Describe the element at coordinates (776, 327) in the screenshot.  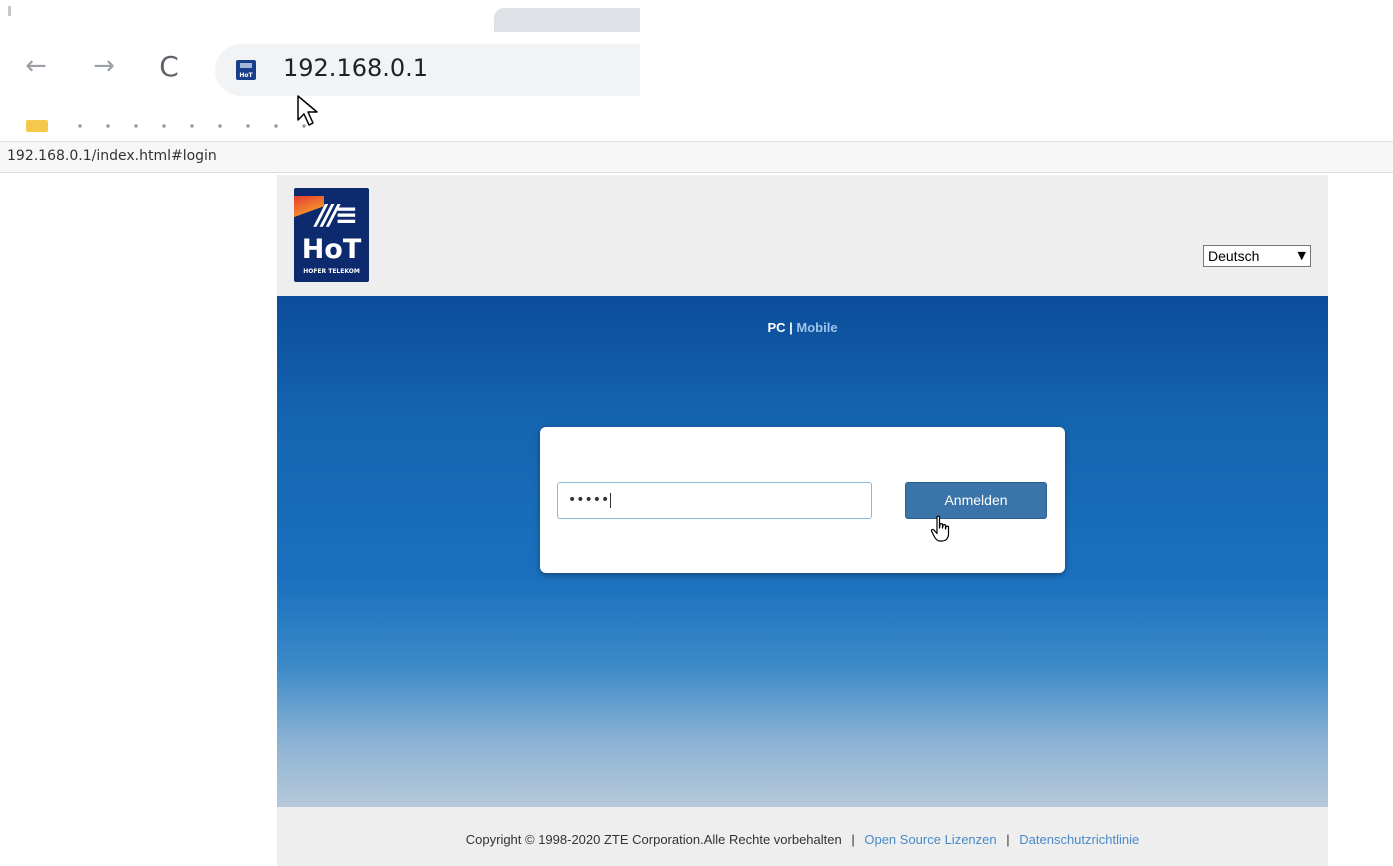
I see `pc-mode-link: PC` at that location.